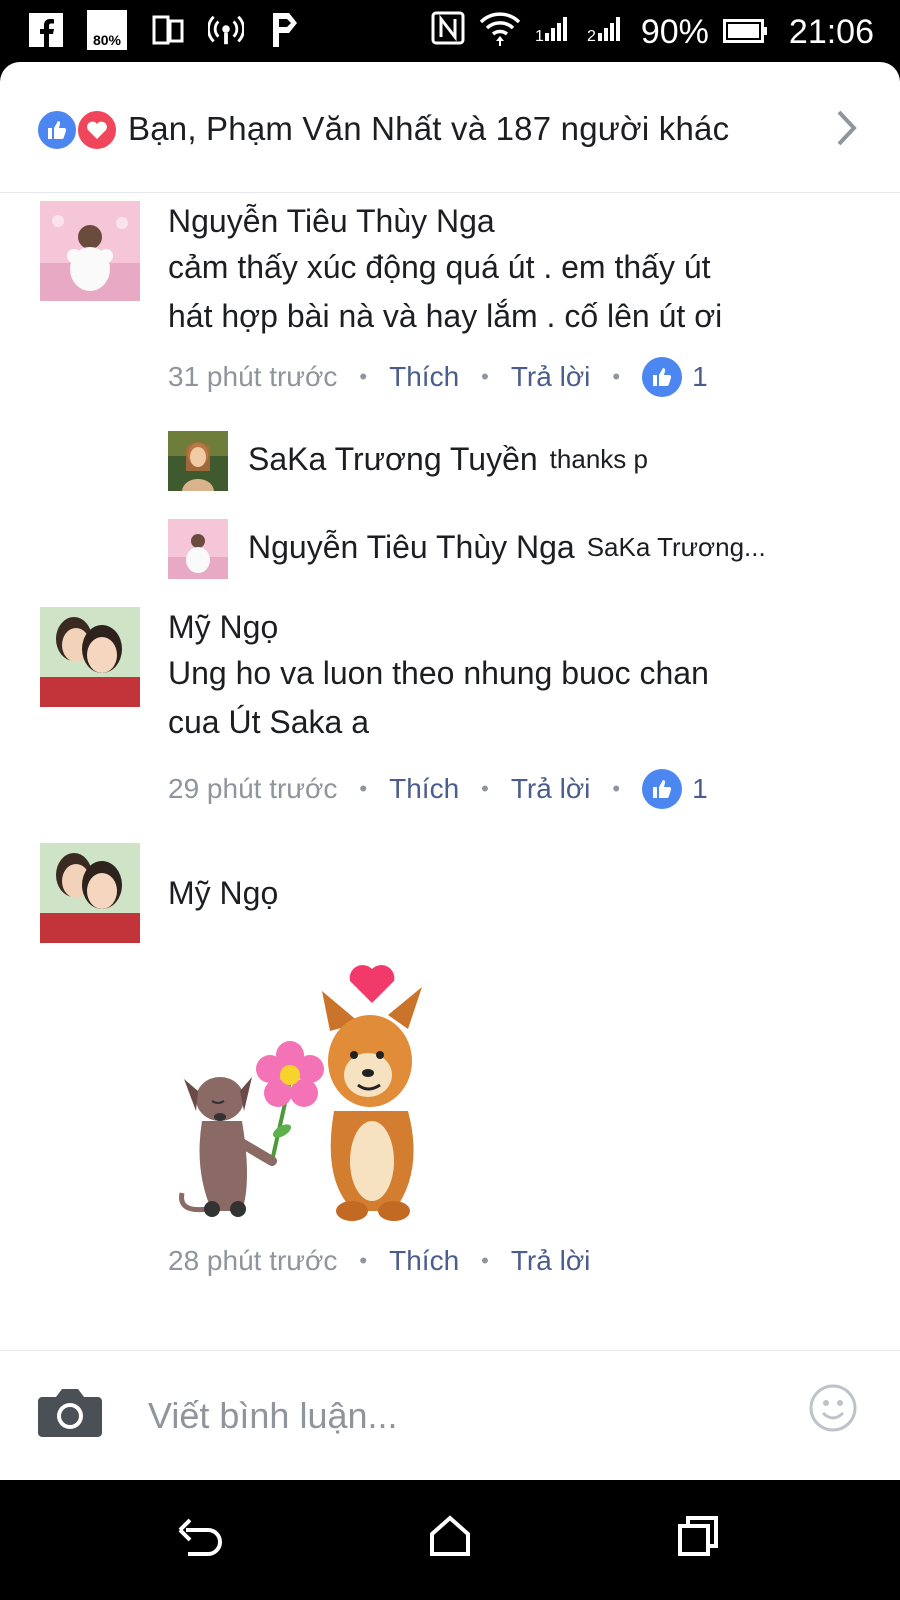  I want to click on smiley-icon, so click(833, 1410).